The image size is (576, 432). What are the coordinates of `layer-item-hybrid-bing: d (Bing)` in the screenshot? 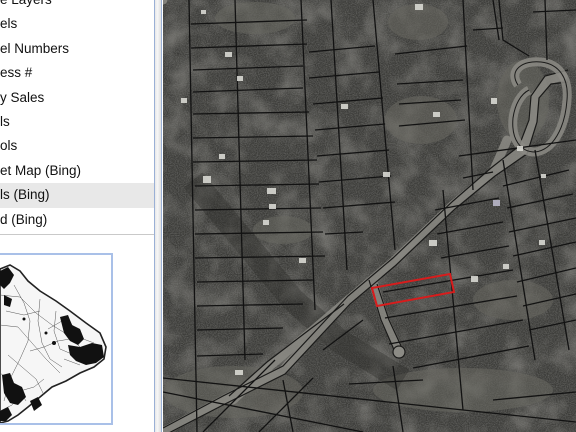 It's located at (77, 220).